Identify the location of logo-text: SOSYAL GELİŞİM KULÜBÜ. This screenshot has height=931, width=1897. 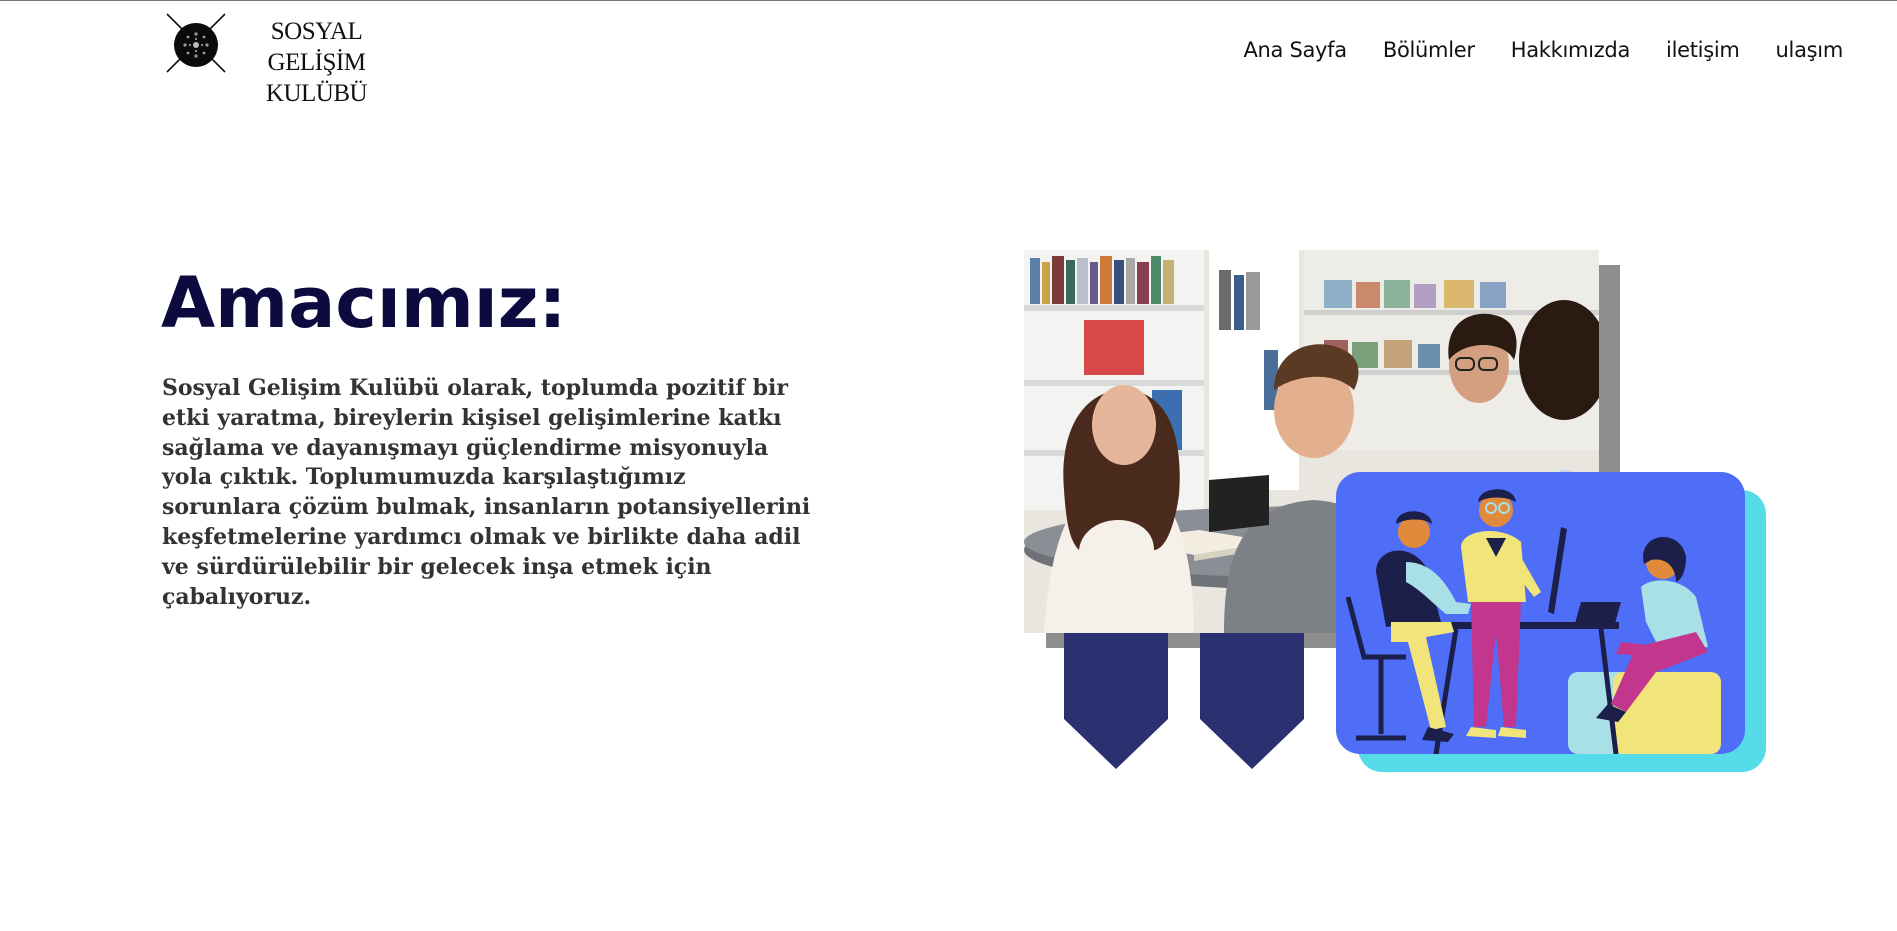
(316, 62).